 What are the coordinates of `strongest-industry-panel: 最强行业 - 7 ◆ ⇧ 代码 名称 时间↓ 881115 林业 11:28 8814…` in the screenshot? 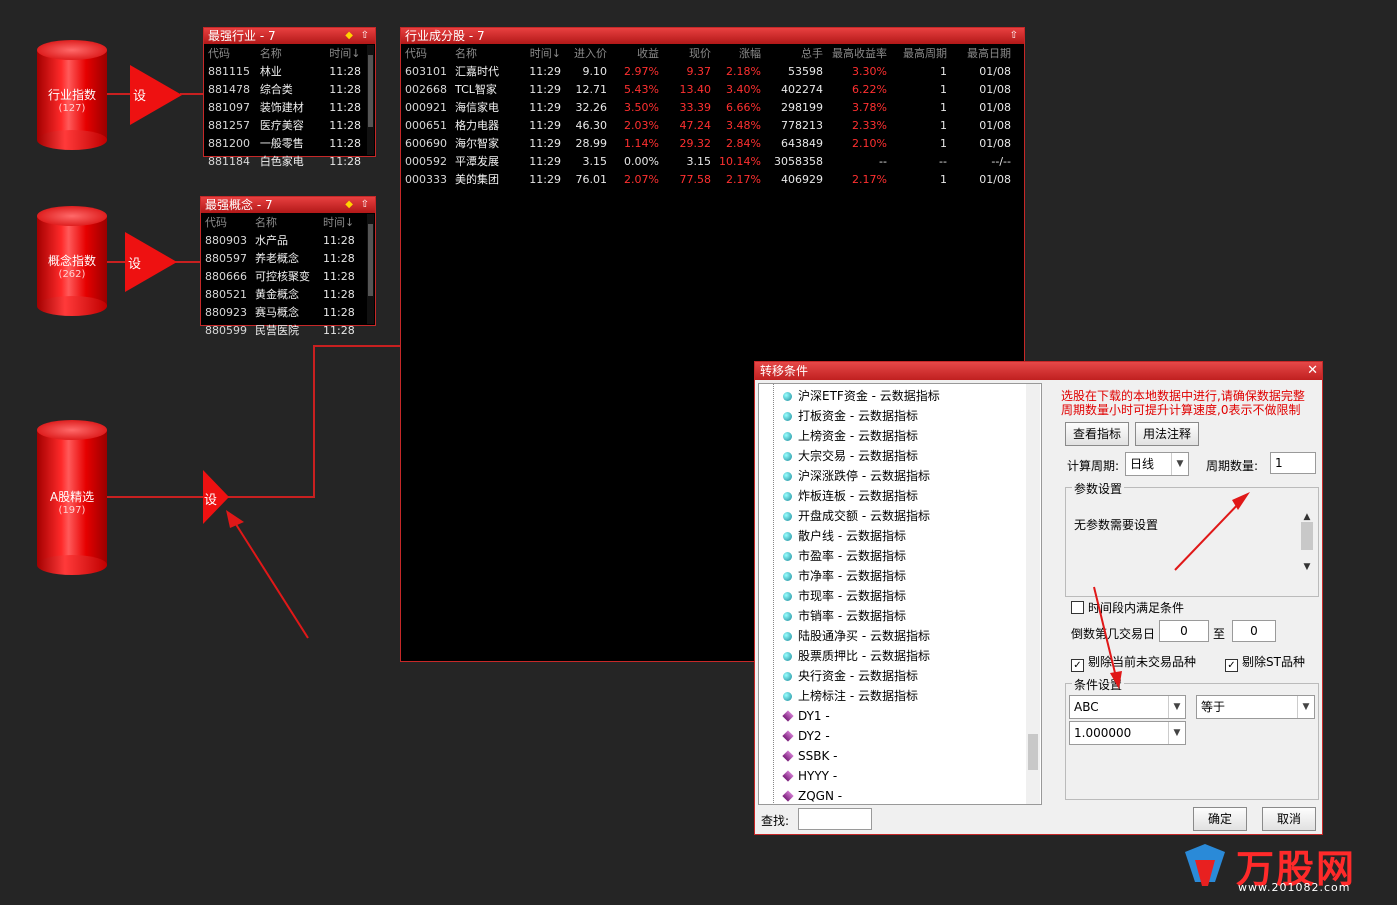 It's located at (289, 97).